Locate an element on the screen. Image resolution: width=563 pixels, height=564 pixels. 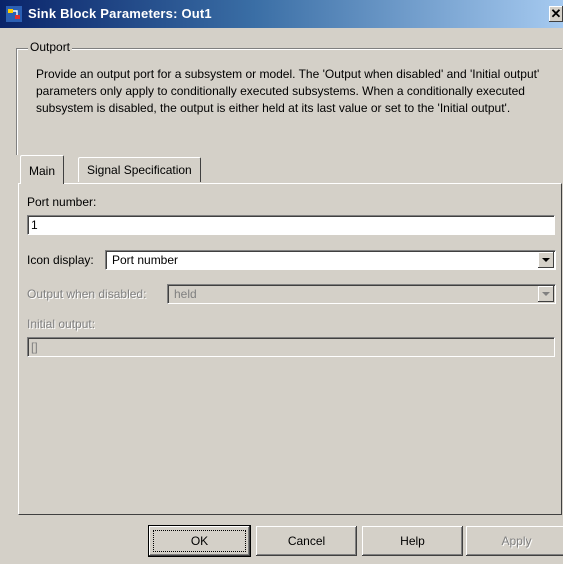
port-number-label: Port number: is located at coordinates (62, 202).